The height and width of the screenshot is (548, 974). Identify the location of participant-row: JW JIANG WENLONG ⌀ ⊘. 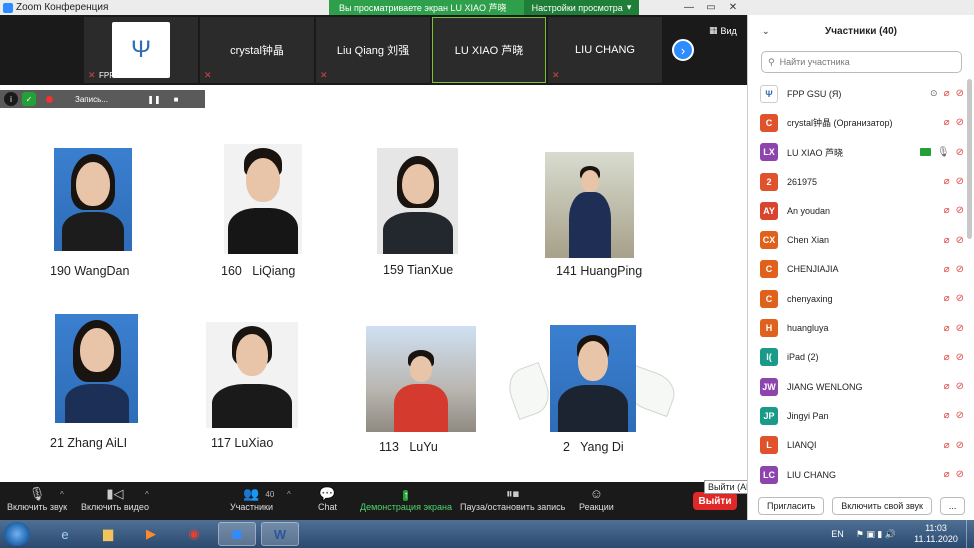
(858, 386).